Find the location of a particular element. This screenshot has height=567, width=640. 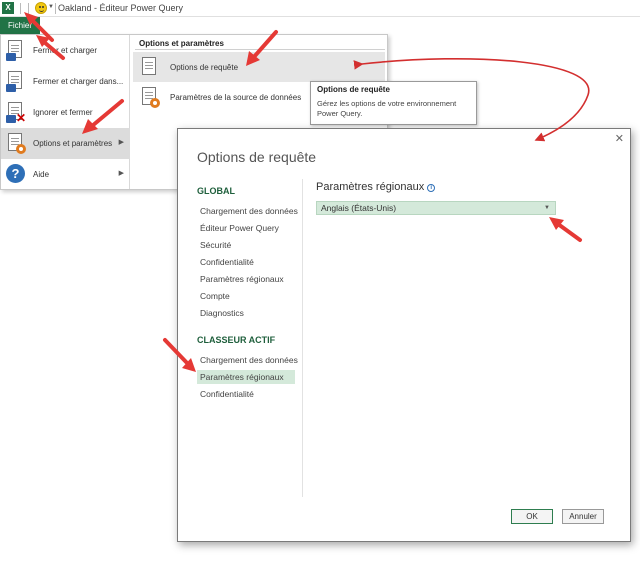

locale-dropdown: Anglais (États-Unis) ▼ is located at coordinates (436, 208).